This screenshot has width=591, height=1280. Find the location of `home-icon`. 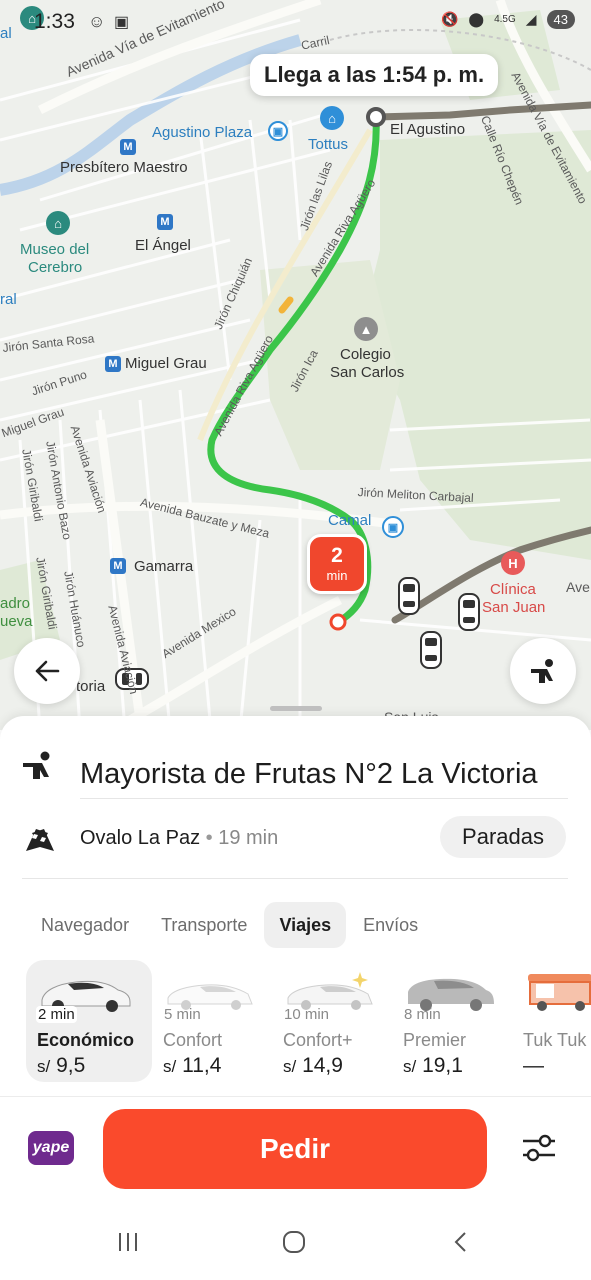

home-icon is located at coordinates (294, 1242).